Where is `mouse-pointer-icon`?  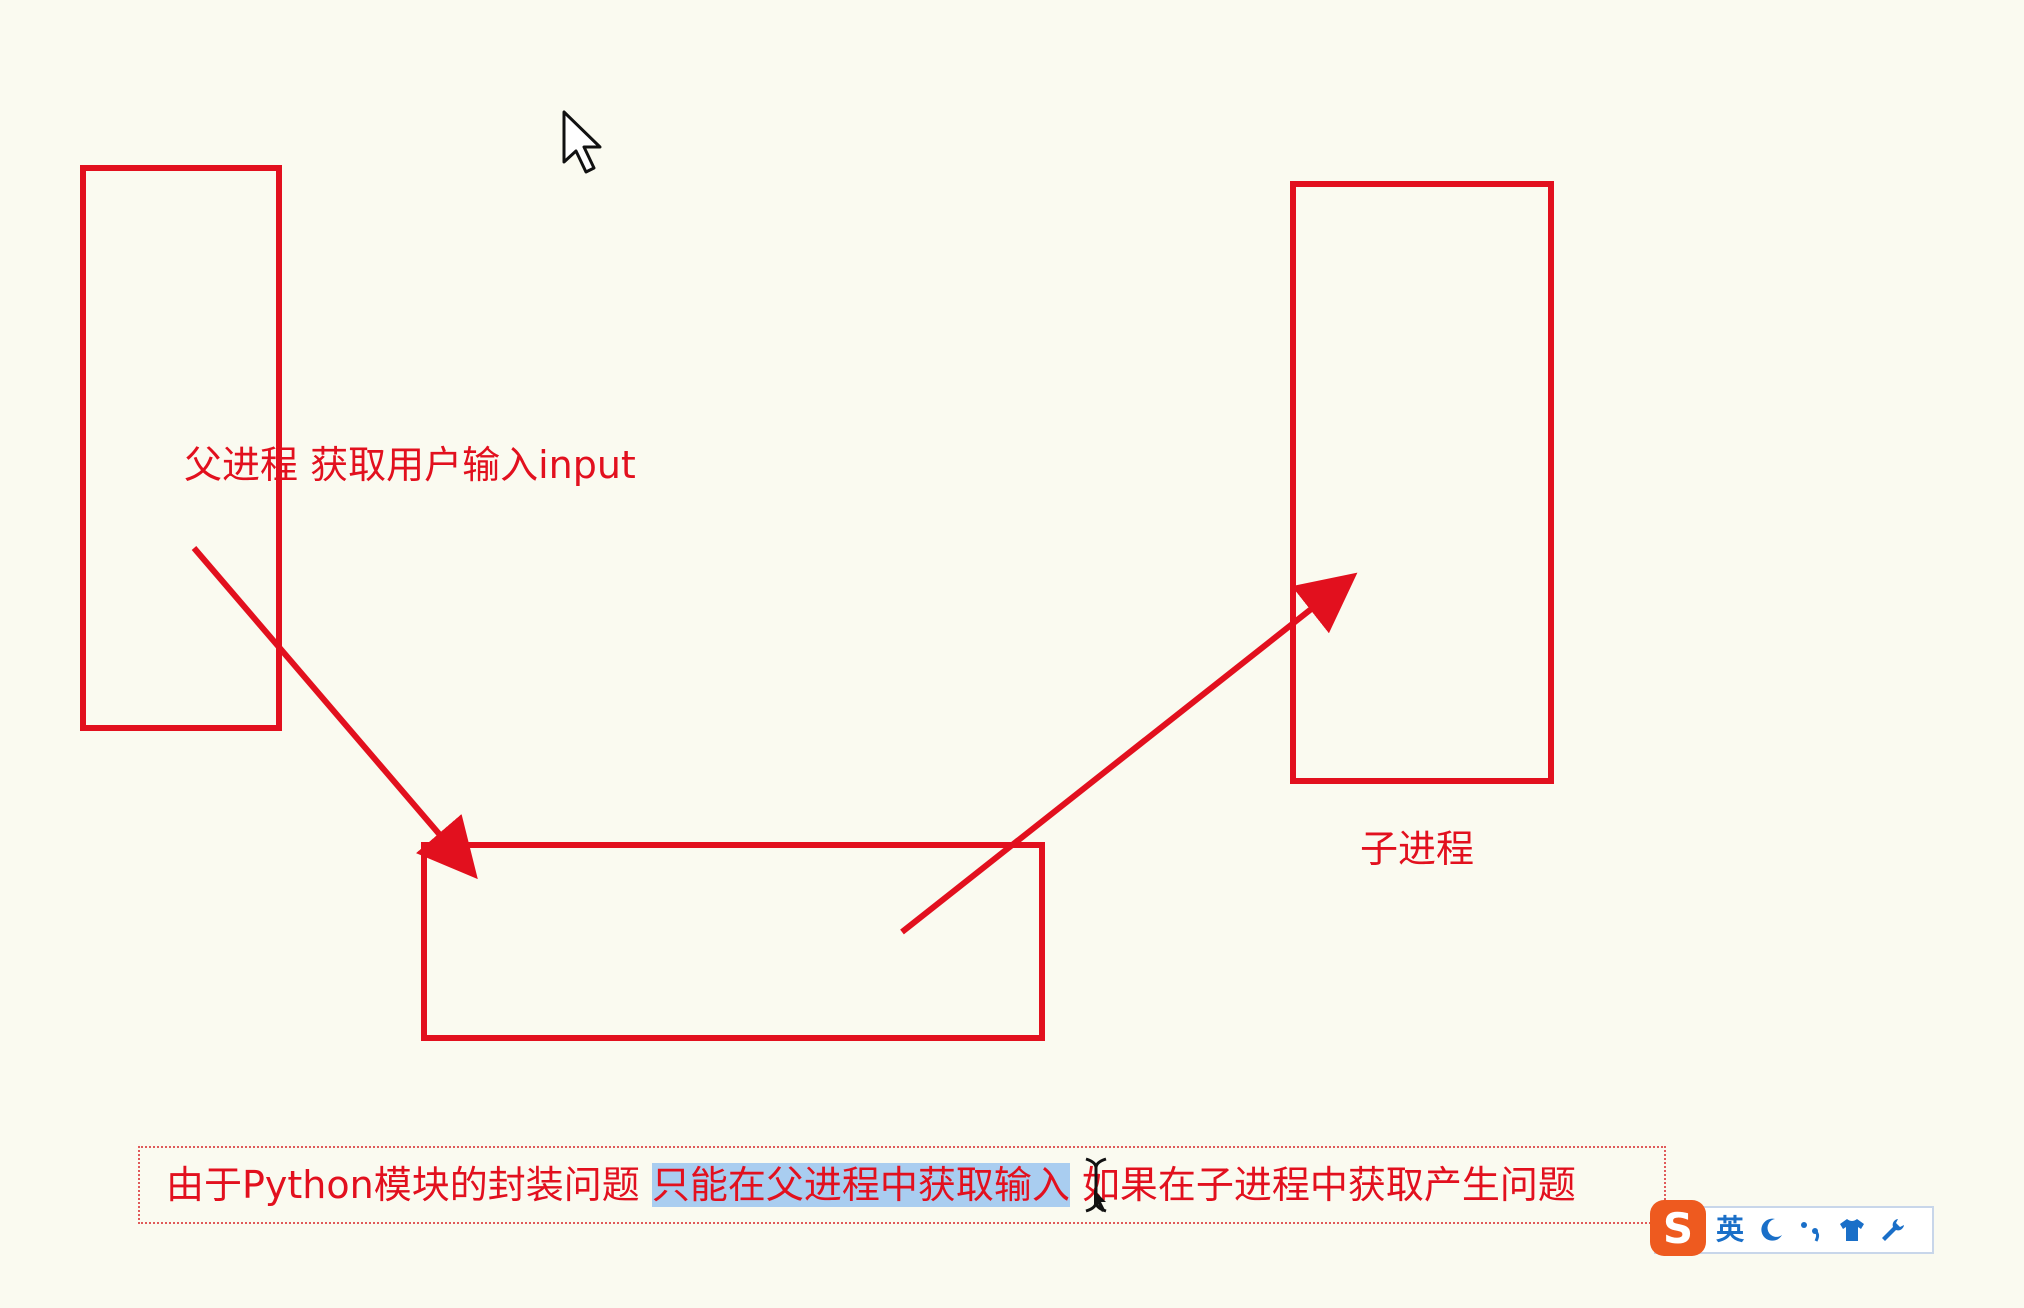 mouse-pointer-icon is located at coordinates (582, 142).